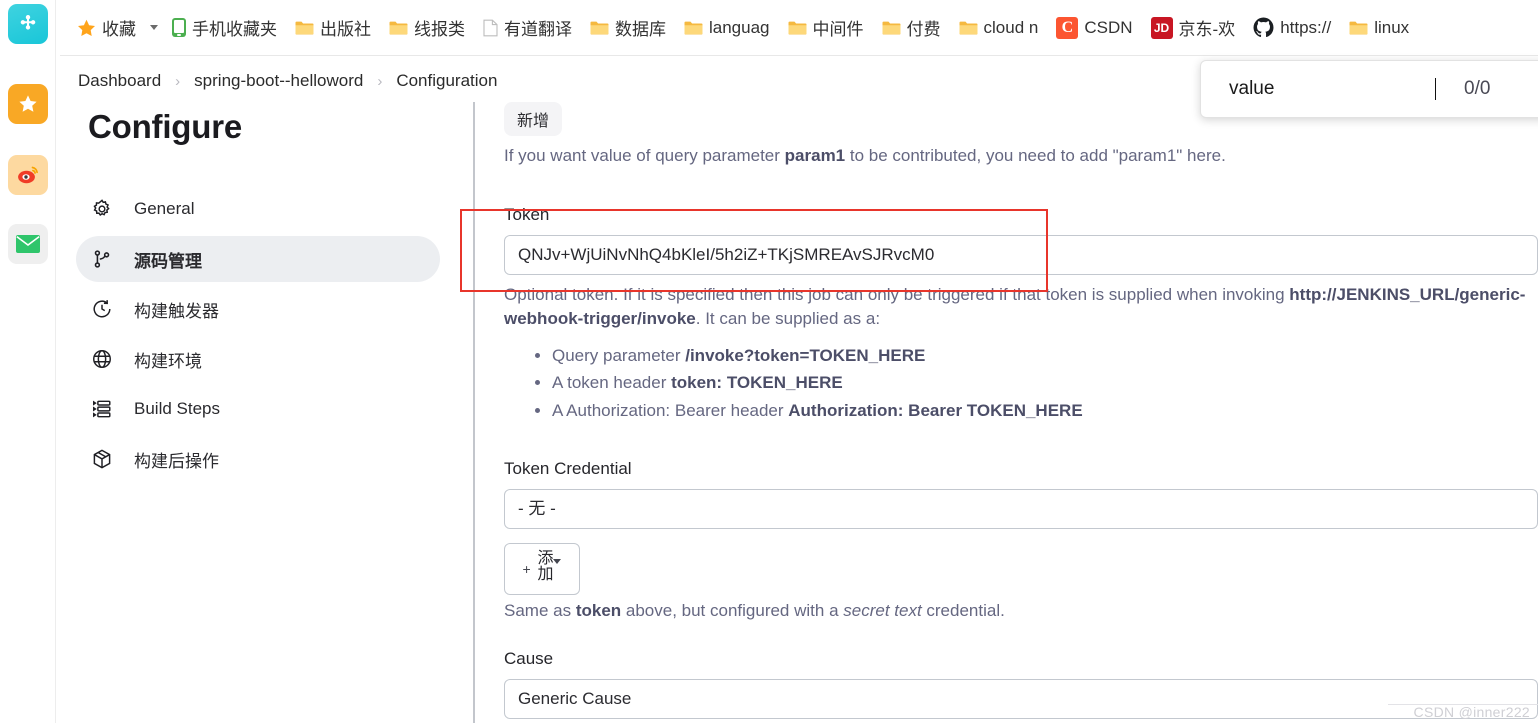  Describe the element at coordinates (1379, 28) in the screenshot. I see `bookmark-linux: linux` at that location.